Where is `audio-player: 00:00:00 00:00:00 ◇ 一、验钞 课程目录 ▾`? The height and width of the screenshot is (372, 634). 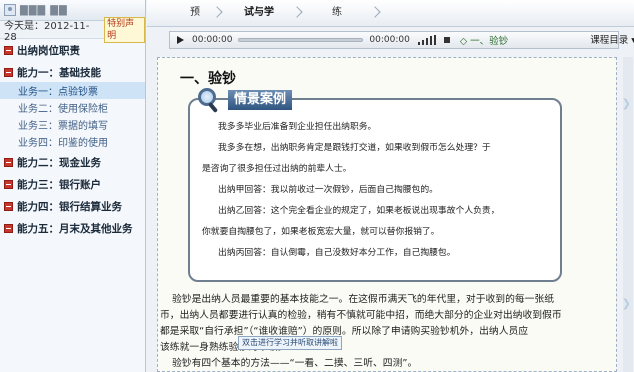
audio-player: 00:00:00 00:00:00 ◇ 一、验钞 课程目录 ▾ is located at coordinates (401, 40).